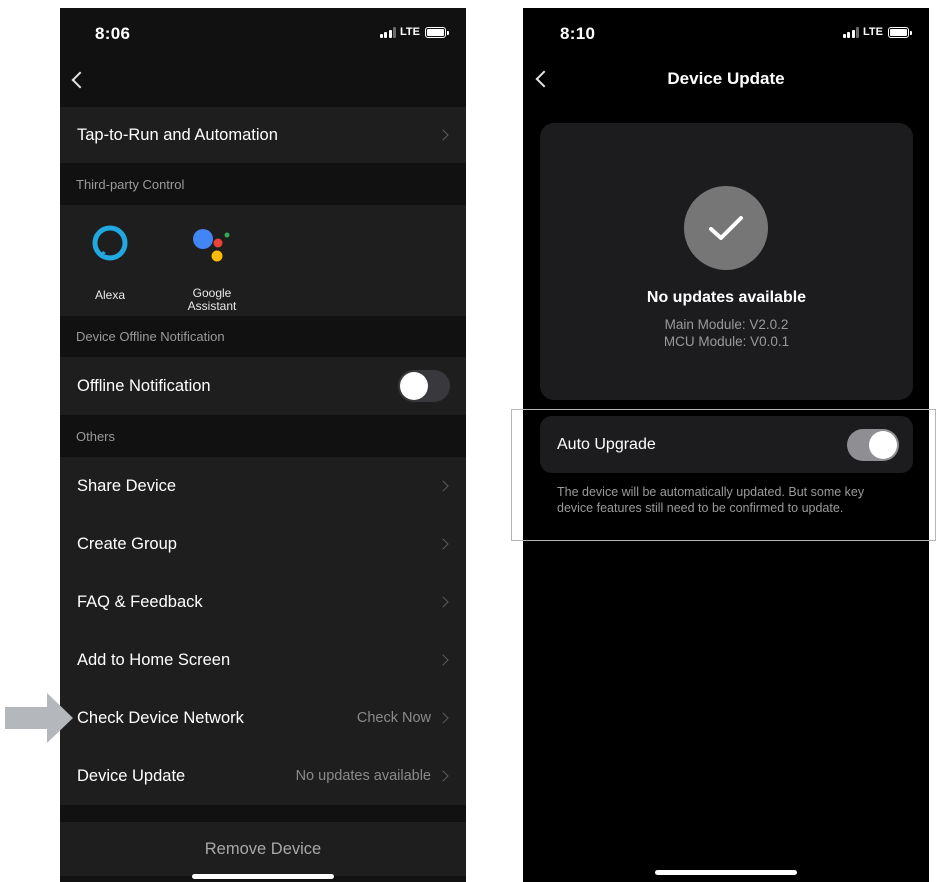 The width and height of the screenshot is (936, 882). I want to click on tap-to-run-label: Tap-to-Run and Automation, so click(177, 134).